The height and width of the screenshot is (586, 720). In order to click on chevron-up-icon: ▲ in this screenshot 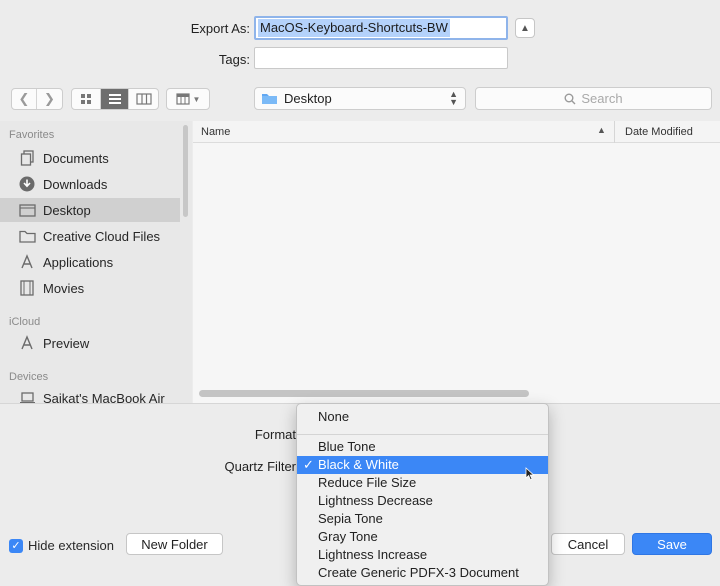, I will do `click(525, 28)`.